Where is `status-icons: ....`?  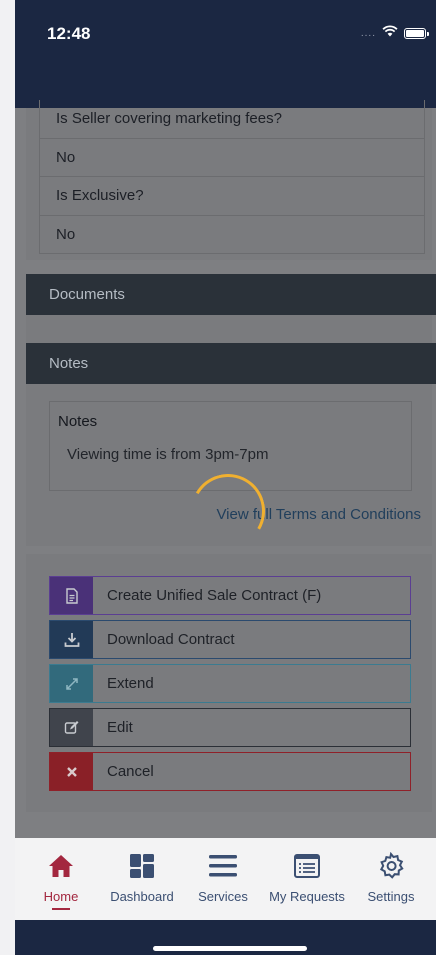
status-icons: .... is located at coordinates (394, 33).